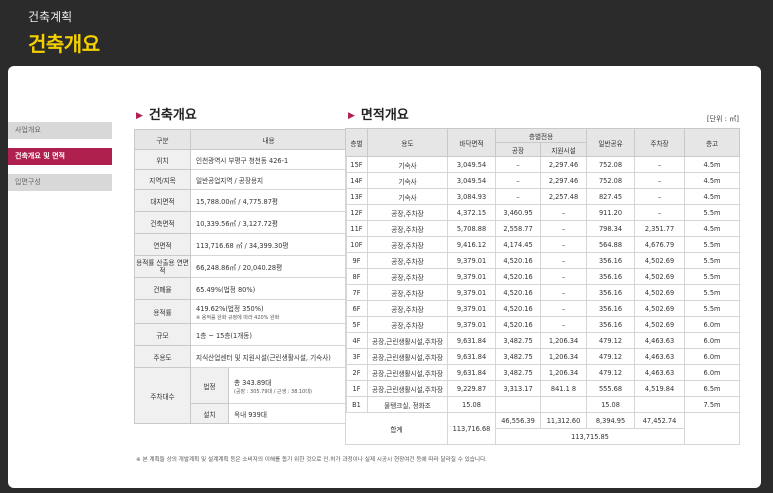 The width and height of the screenshot is (773, 493). What do you see at coordinates (241, 179) in the screenshot?
I see `table-row: 지역/지목 일반공업지역 / 공장용지` at bounding box center [241, 179].